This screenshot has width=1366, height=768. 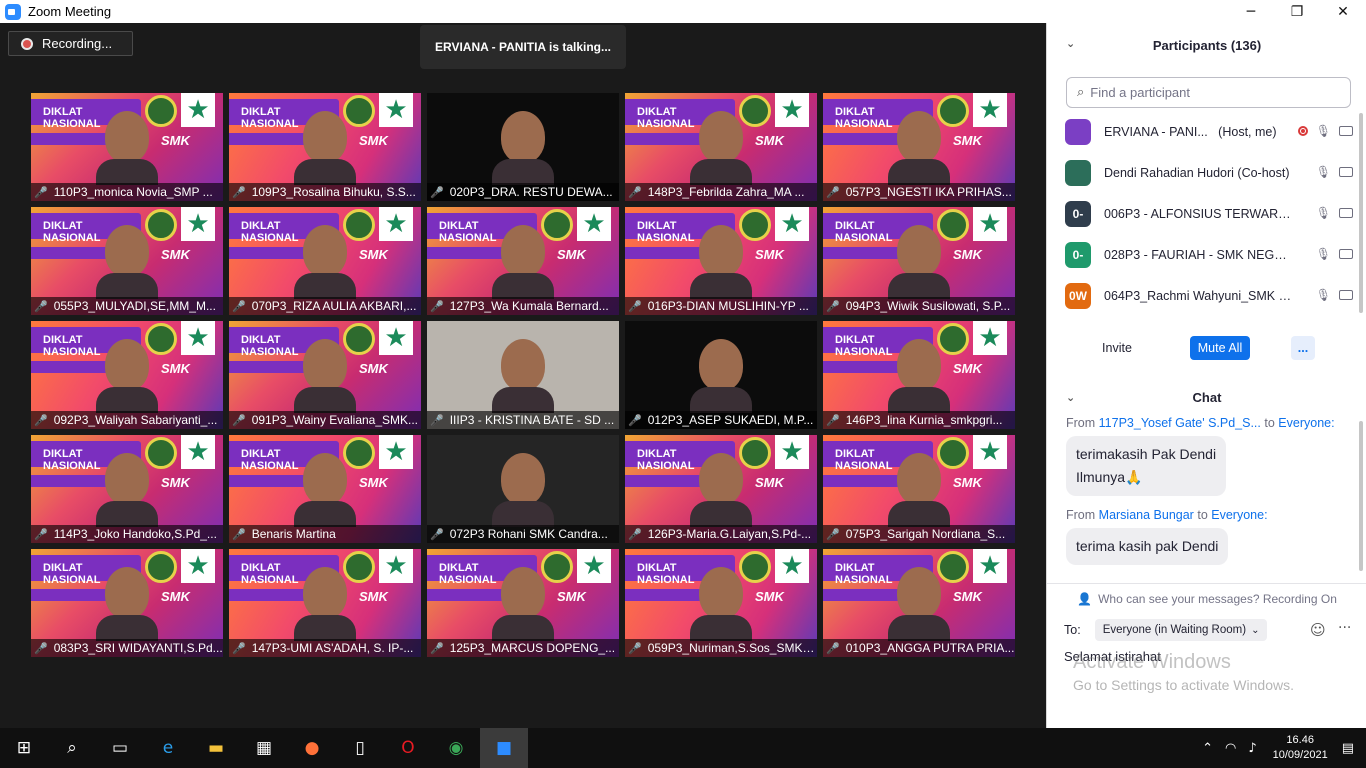 What do you see at coordinates (1206, 295) in the screenshot?
I see `participant-row: 0W 064P3_Rachmi Wahyuni_SMK M... 🎙` at bounding box center [1206, 295].